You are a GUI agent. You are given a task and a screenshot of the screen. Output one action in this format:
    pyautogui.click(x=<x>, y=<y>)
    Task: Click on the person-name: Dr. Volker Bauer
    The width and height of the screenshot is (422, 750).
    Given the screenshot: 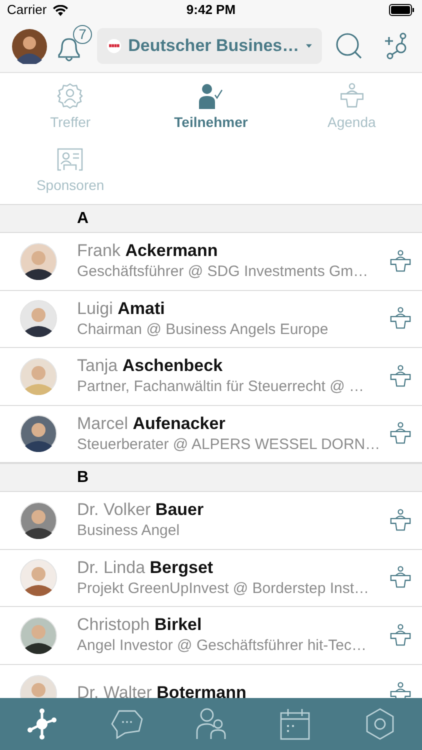 What is the action you would take?
    pyautogui.click(x=141, y=510)
    